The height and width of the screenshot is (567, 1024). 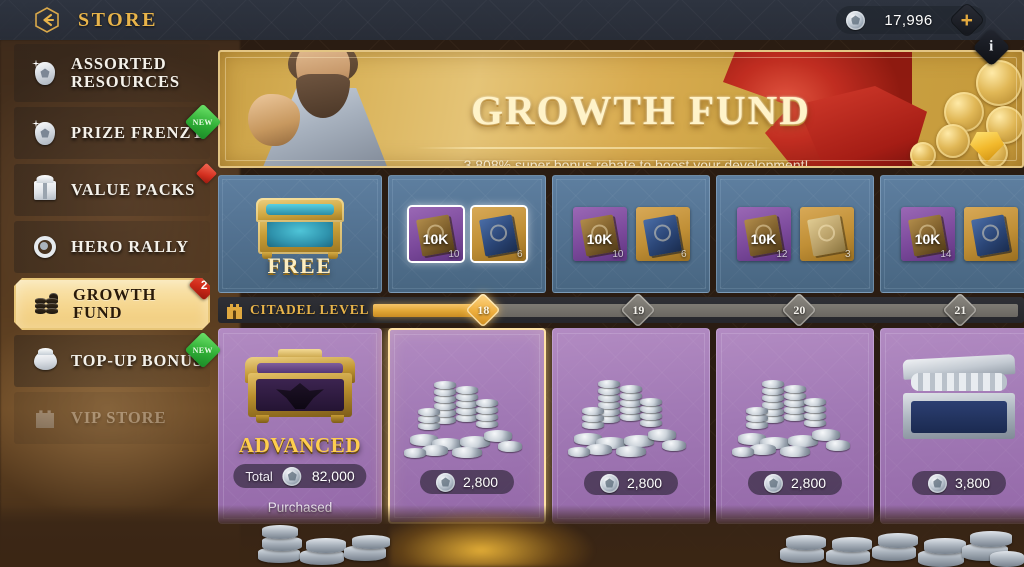 I want to click on back-button, so click(x=47, y=20).